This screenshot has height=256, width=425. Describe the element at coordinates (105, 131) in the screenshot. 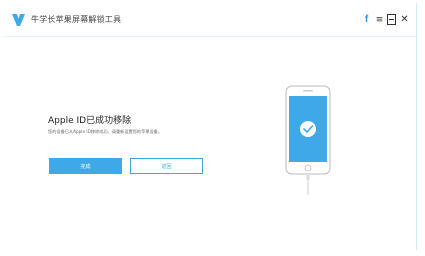

I see `result-description: 您的设备已从Apple ID移除成功，请重新设置您的苹果设备。` at that location.